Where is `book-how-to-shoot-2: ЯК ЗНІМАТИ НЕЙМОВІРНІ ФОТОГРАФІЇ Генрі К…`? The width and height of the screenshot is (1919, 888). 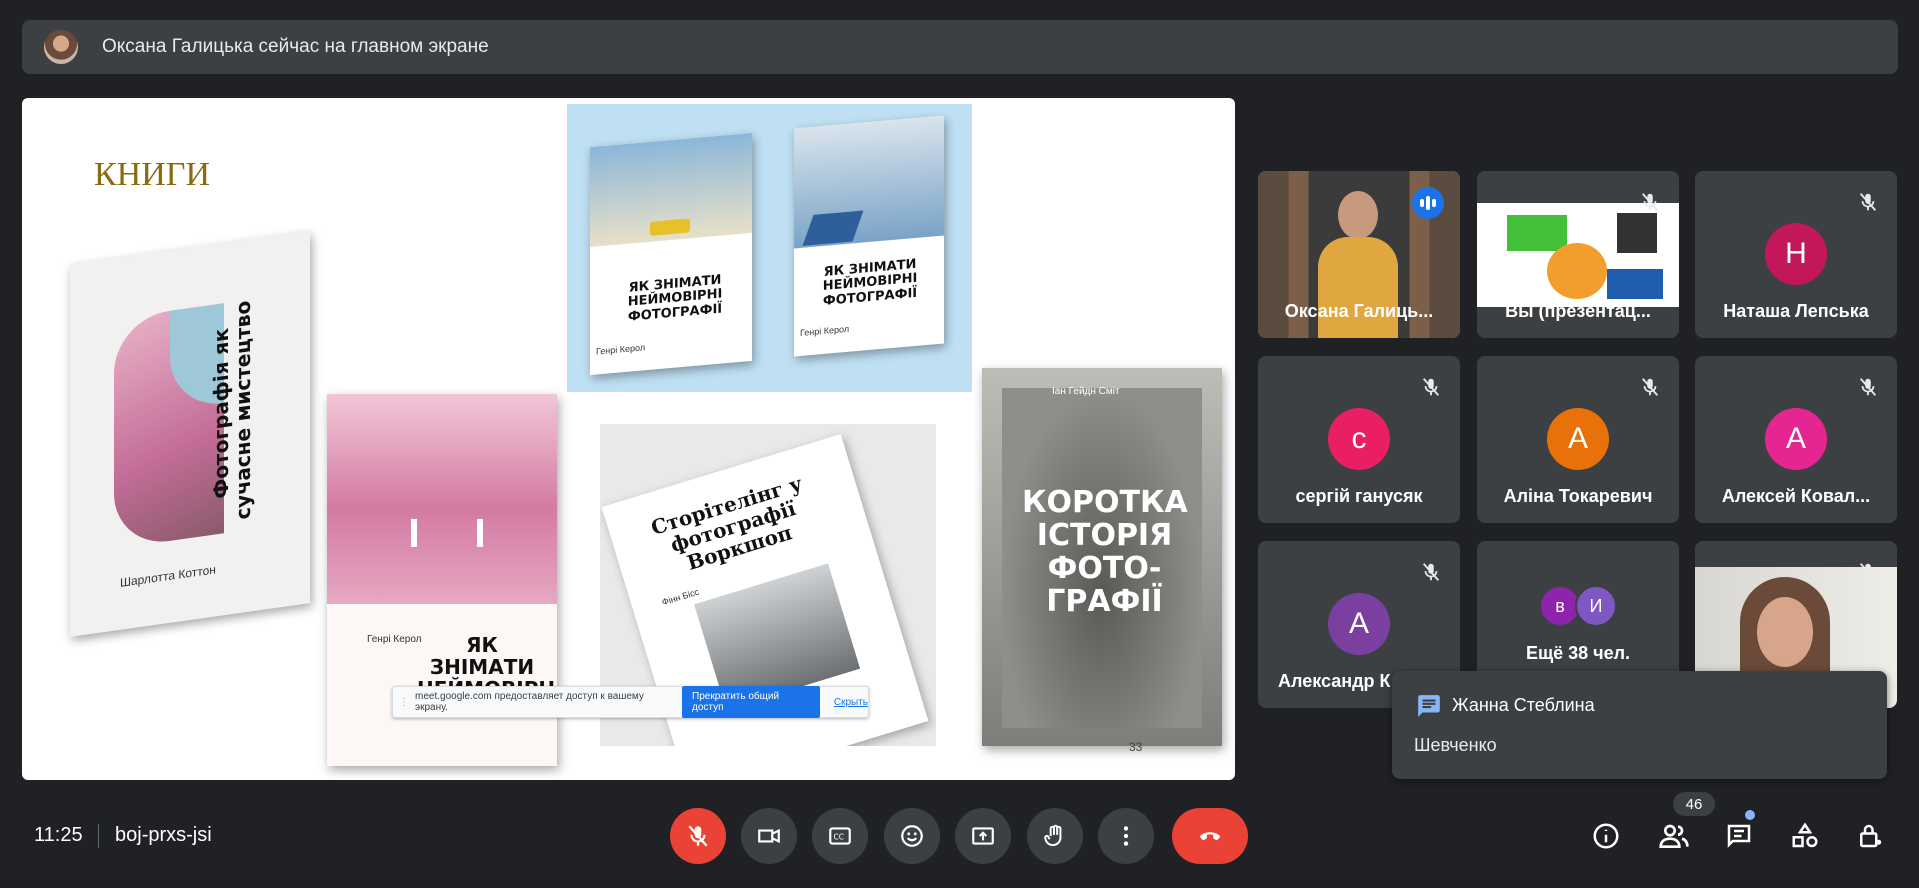
book-how-to-shoot-2: ЯК ЗНІМАТИ НЕЙМОВІРНІ ФОТОГРАФІЇ Генрі К… is located at coordinates (869, 236).